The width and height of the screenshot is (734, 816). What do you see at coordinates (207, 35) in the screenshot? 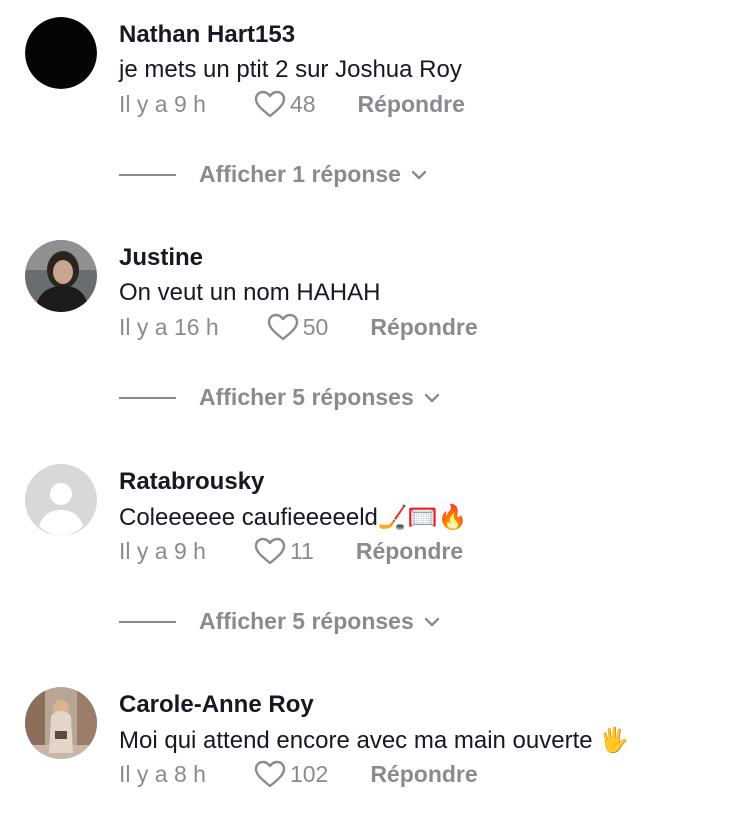
I see `comment-username: Nathan Hart153` at bounding box center [207, 35].